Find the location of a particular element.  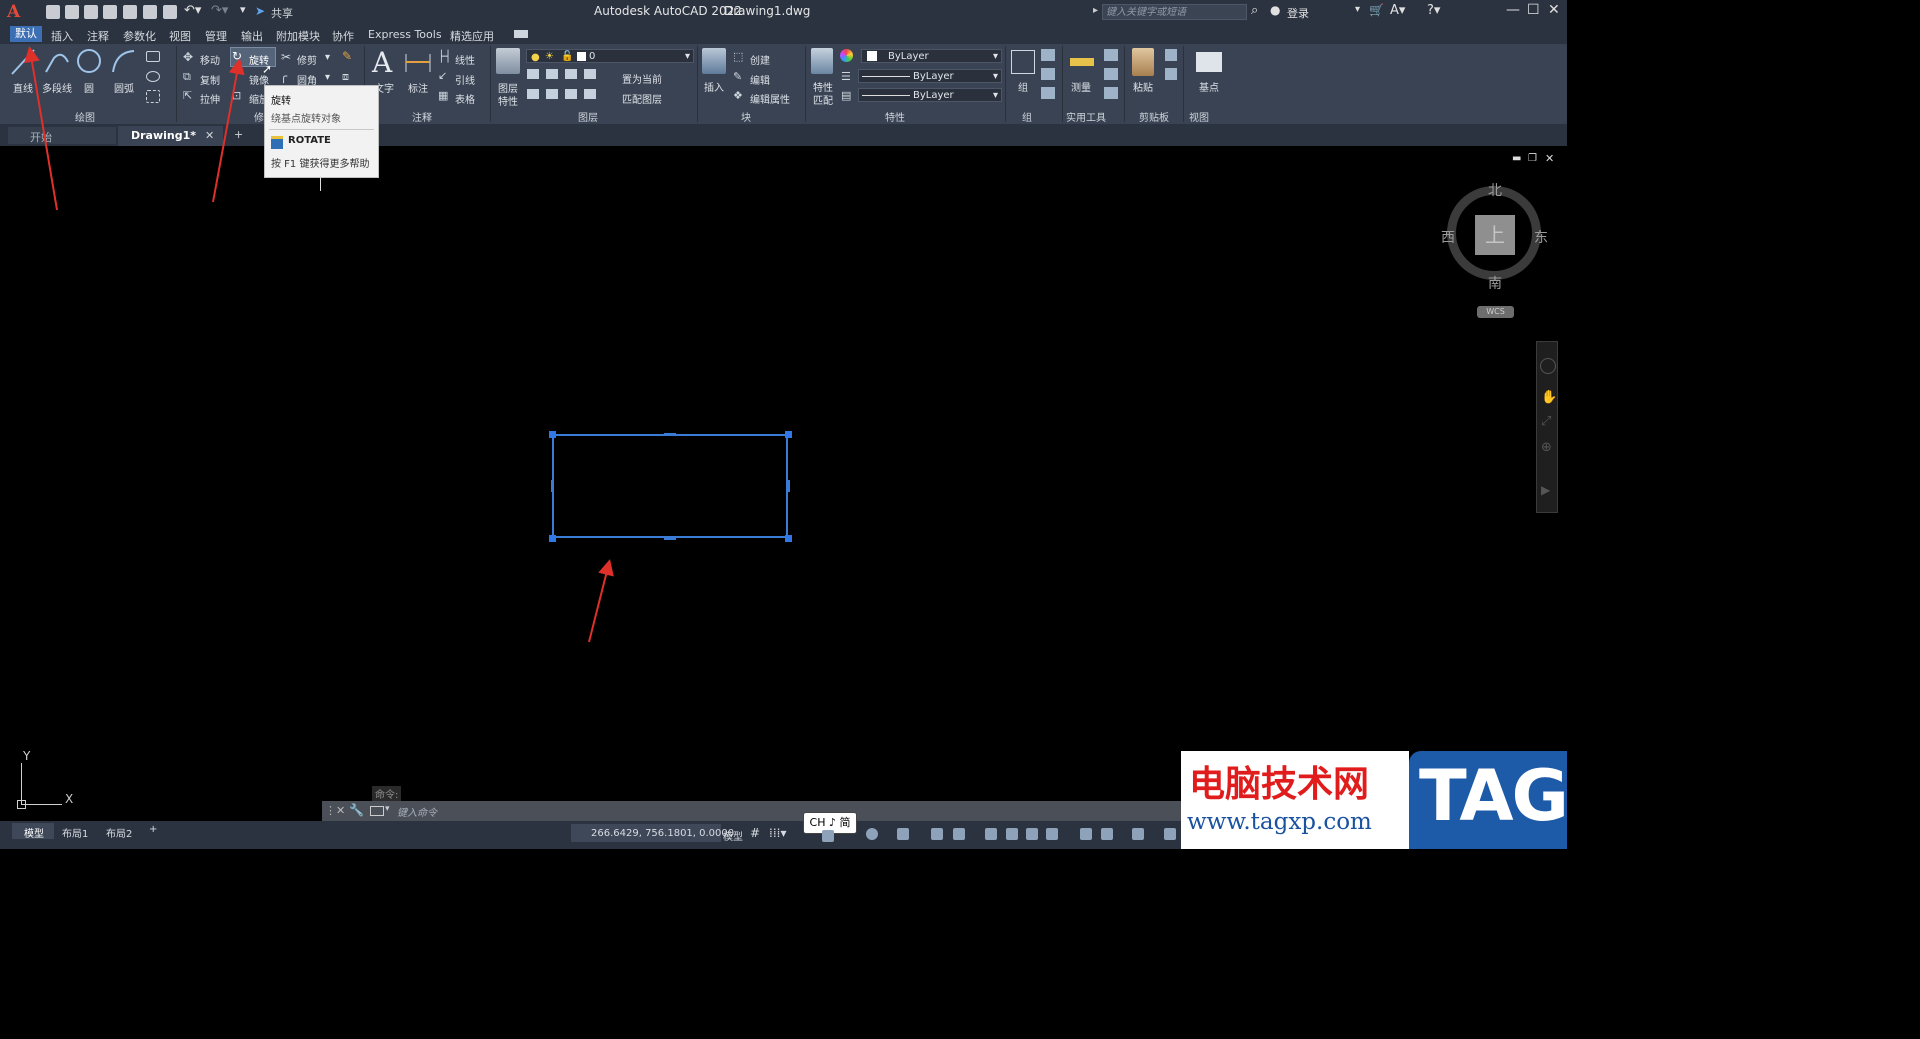

viewport-restore-icon: ❐ is located at coordinates (1532, 158).